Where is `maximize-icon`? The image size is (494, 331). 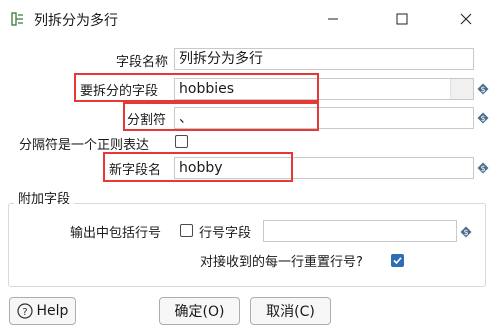 maximize-icon is located at coordinates (402, 19).